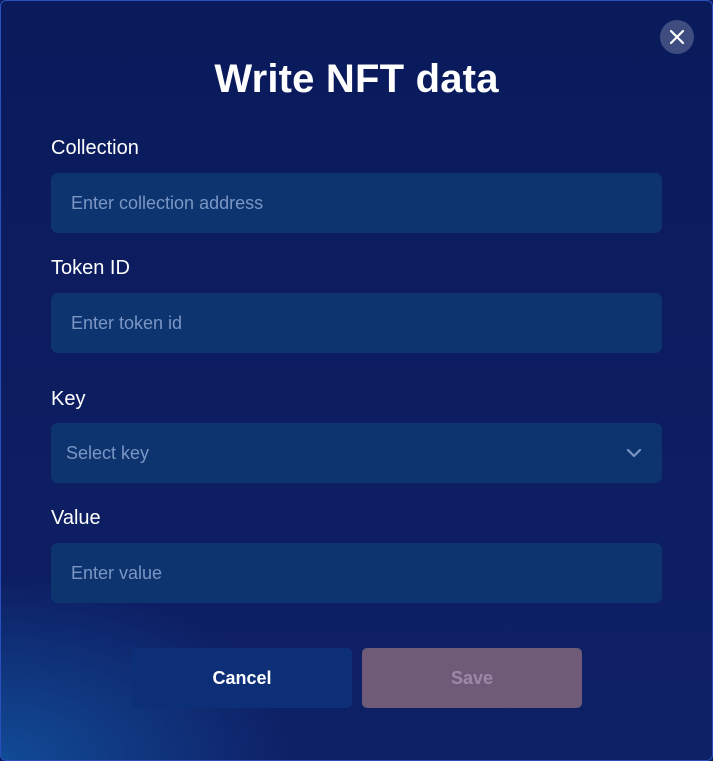  Describe the element at coordinates (356, 79) in the screenshot. I see `dialog-title: Write NFT data` at that location.